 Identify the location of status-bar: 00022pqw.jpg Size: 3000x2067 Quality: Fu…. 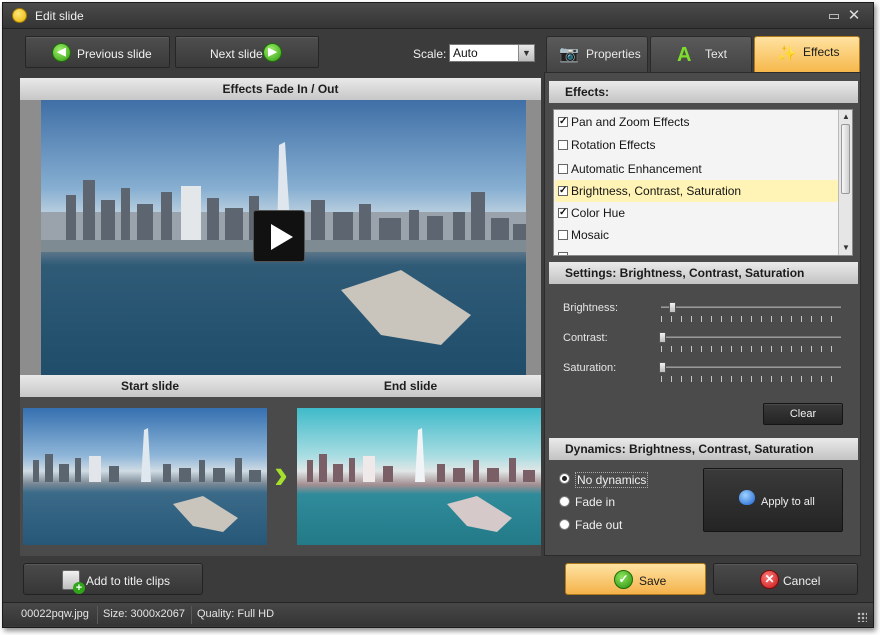
(438, 614).